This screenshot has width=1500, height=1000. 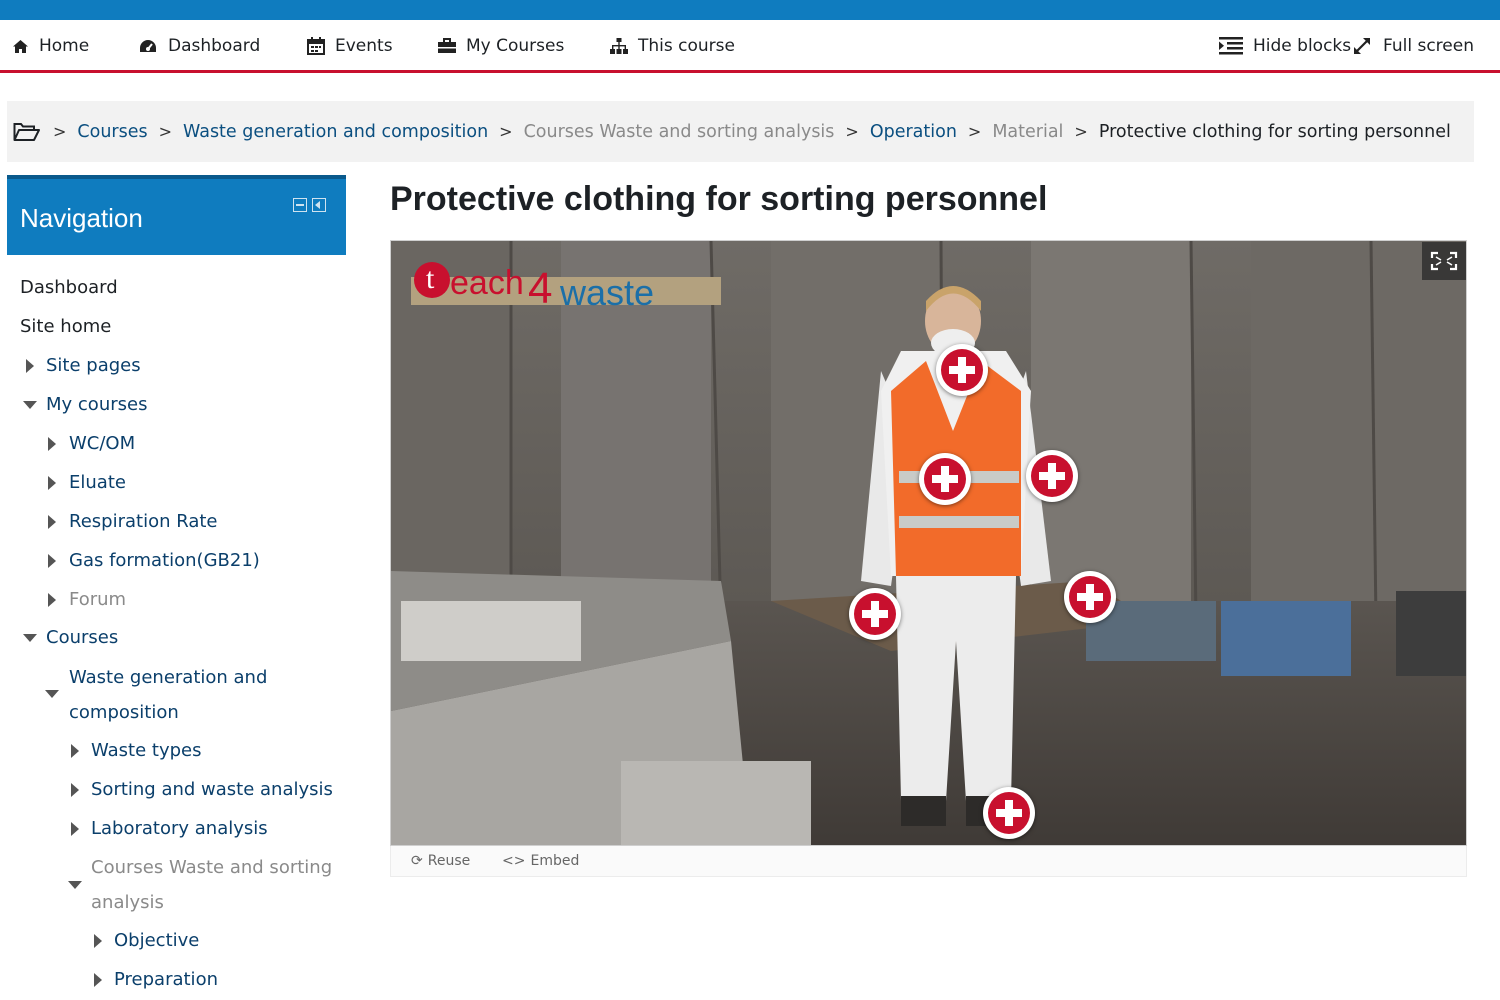 I want to click on hotspot-glove-left, so click(x=875, y=614).